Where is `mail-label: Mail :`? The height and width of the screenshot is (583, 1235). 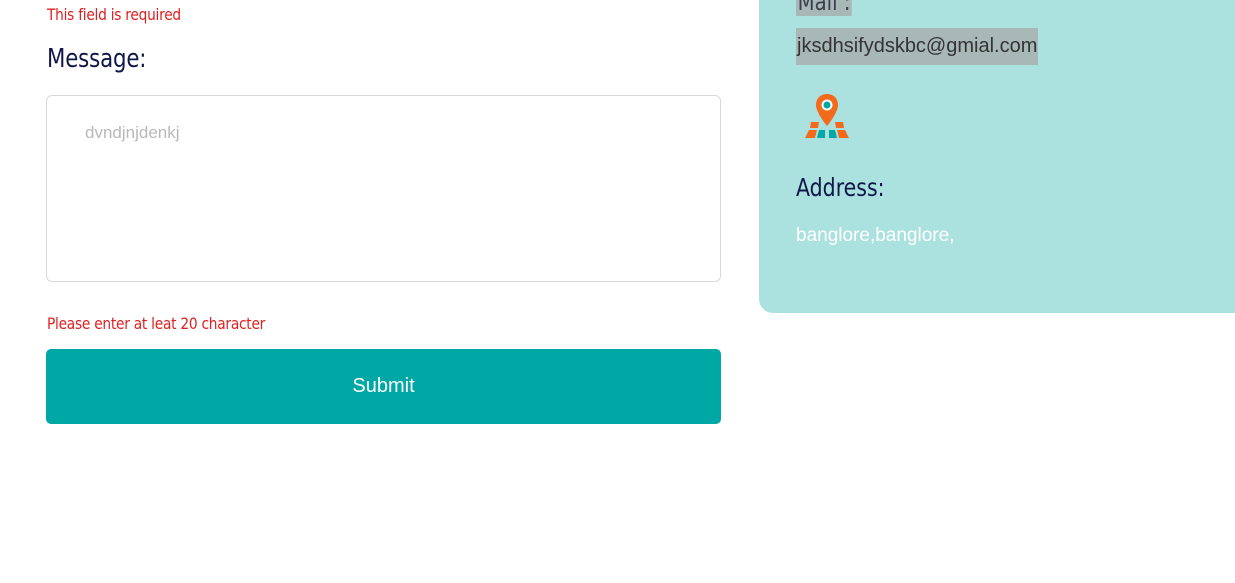
mail-label: Mail : is located at coordinates (824, 8).